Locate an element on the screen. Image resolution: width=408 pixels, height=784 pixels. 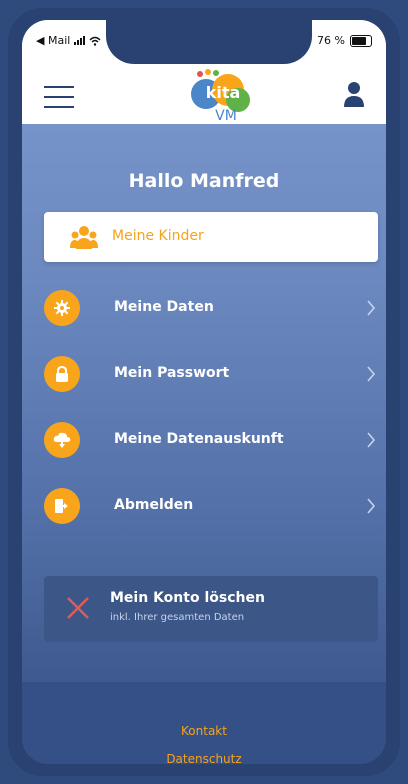
menu-item-mein-passwort: Mein Passwort is located at coordinates (211, 374).